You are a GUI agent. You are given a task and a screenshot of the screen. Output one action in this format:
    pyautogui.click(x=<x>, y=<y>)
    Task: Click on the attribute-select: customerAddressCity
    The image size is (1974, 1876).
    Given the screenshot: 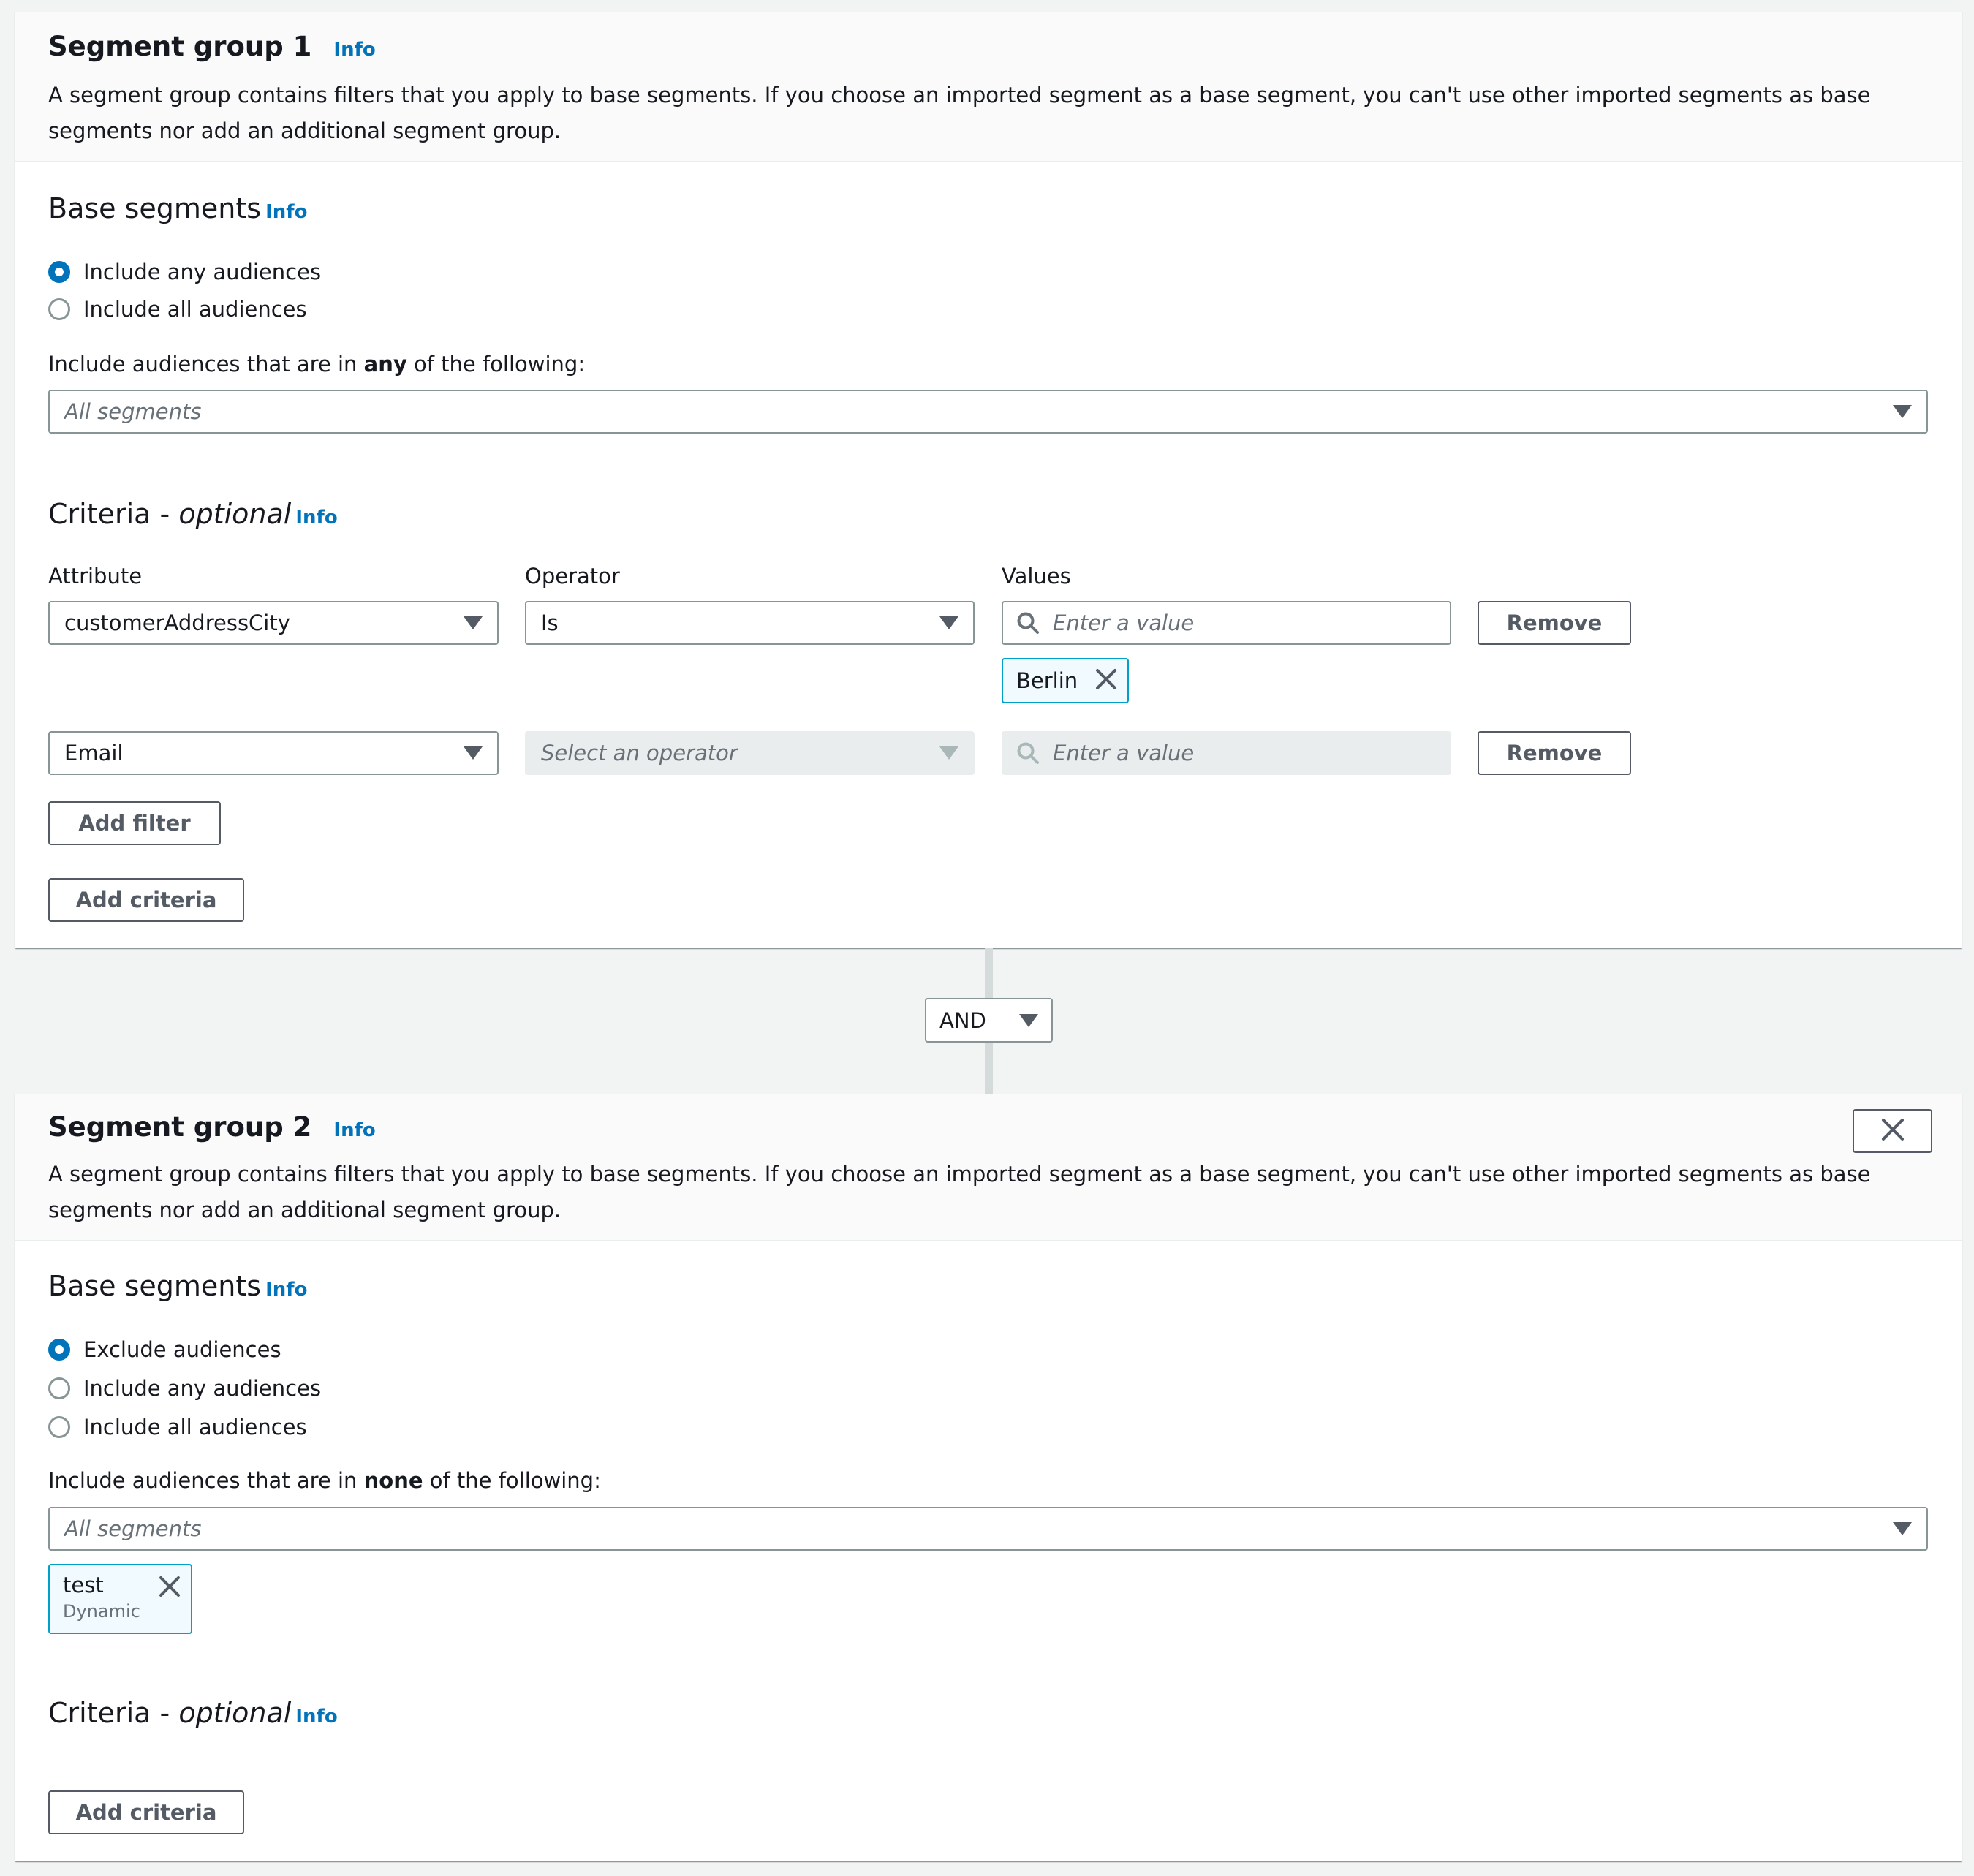 What is the action you would take?
    pyautogui.click(x=273, y=623)
    